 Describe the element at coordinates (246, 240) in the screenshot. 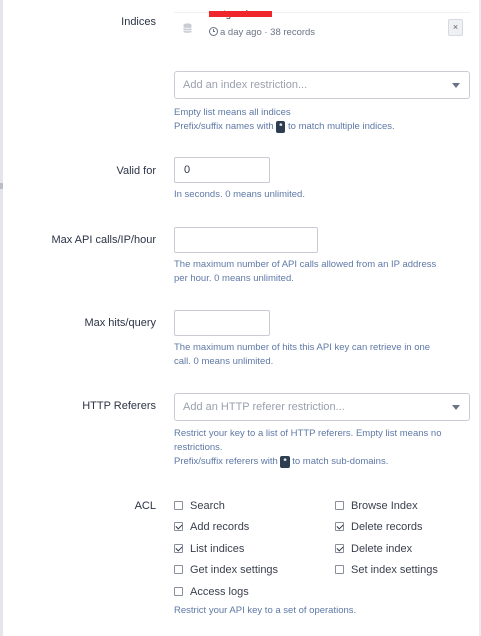

I see `max-api-calls-input` at that location.